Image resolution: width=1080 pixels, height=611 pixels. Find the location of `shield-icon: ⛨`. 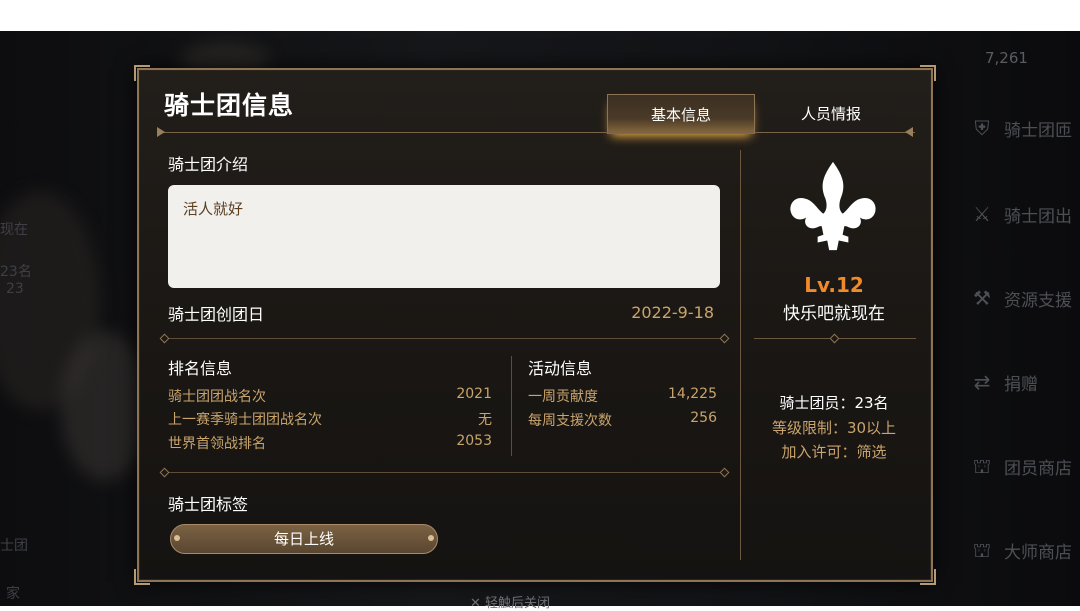

shield-icon: ⛨ is located at coordinates (982, 128).